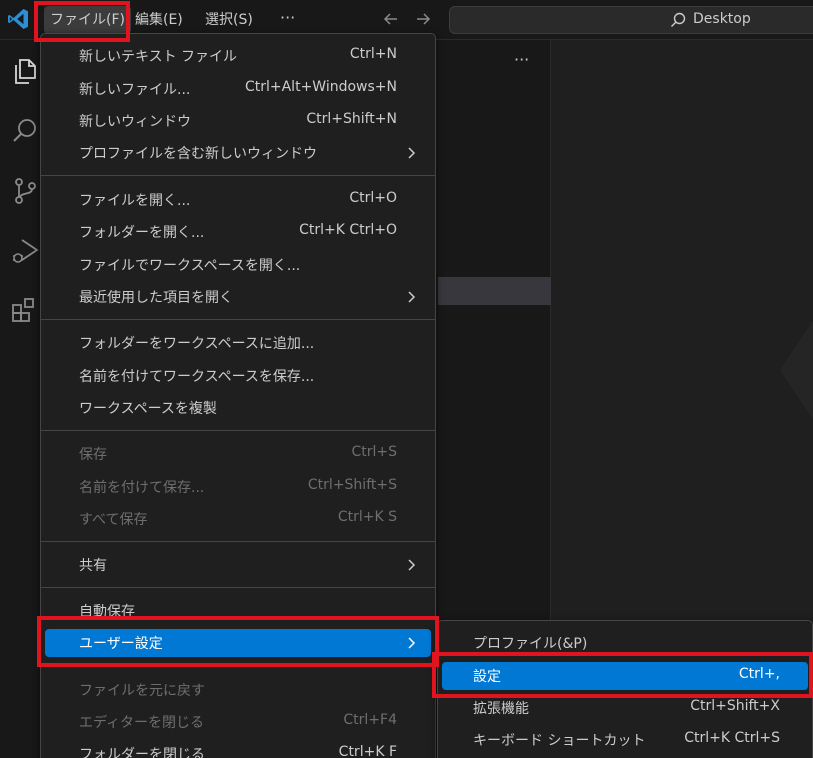 The width and height of the screenshot is (813, 758). Describe the element at coordinates (238, 690) in the screenshot. I see `menu-item-revert-file: ファイルを元に戻す` at that location.